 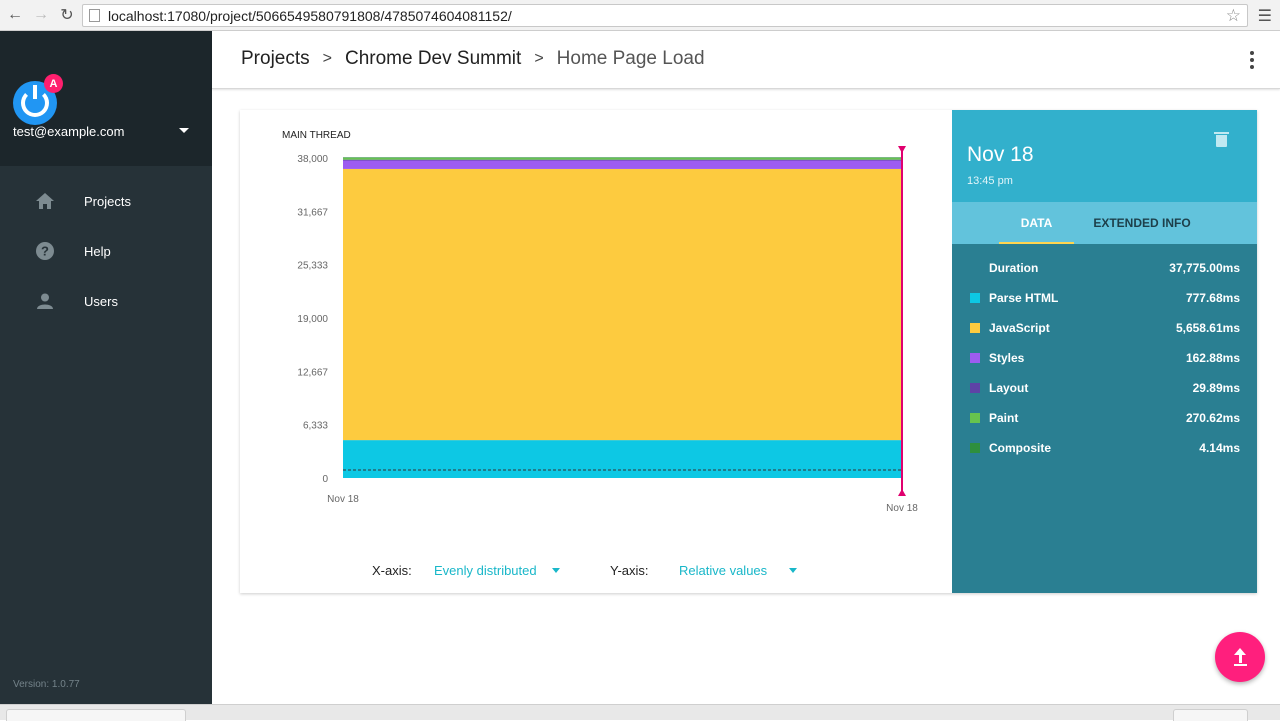 What do you see at coordinates (1000, 154) in the screenshot?
I see `detail-date: Nov 18` at bounding box center [1000, 154].